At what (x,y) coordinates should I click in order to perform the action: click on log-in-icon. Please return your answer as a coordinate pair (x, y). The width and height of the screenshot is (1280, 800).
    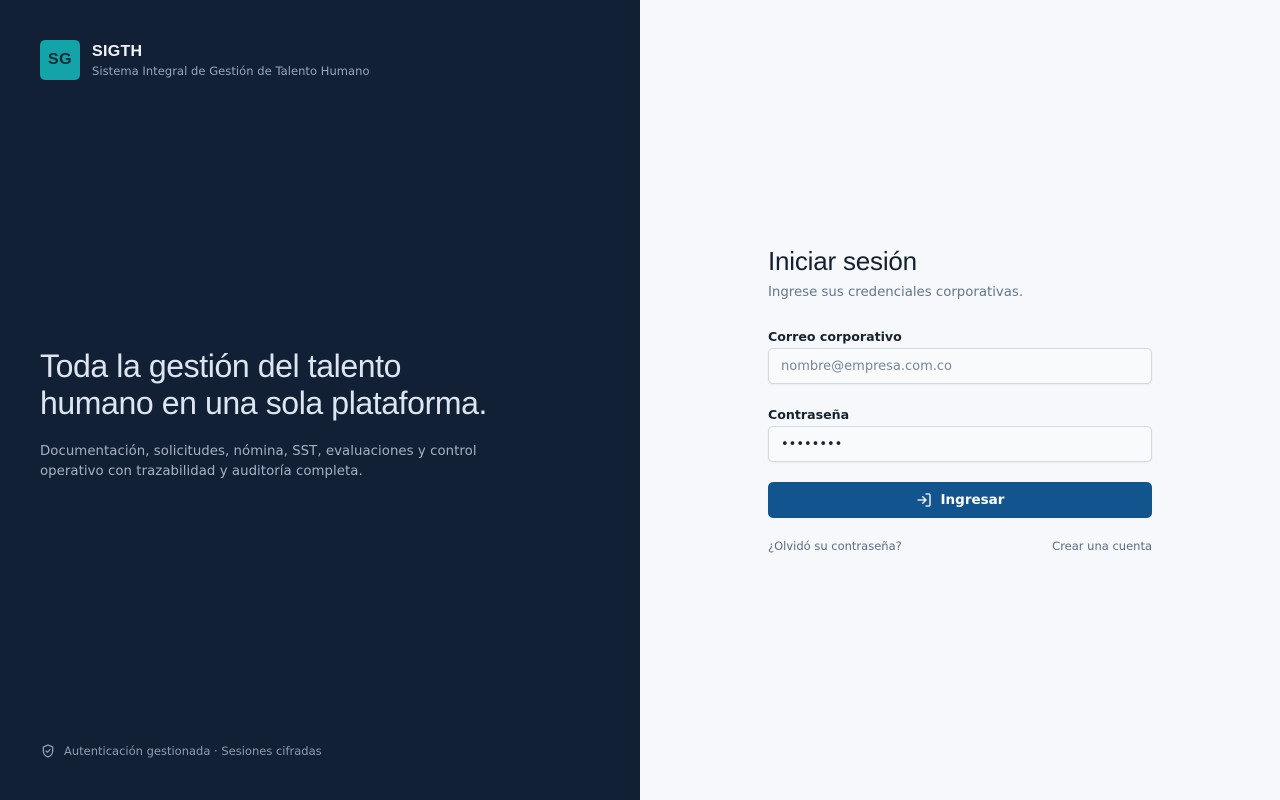
    Looking at the image, I should click on (924, 500).